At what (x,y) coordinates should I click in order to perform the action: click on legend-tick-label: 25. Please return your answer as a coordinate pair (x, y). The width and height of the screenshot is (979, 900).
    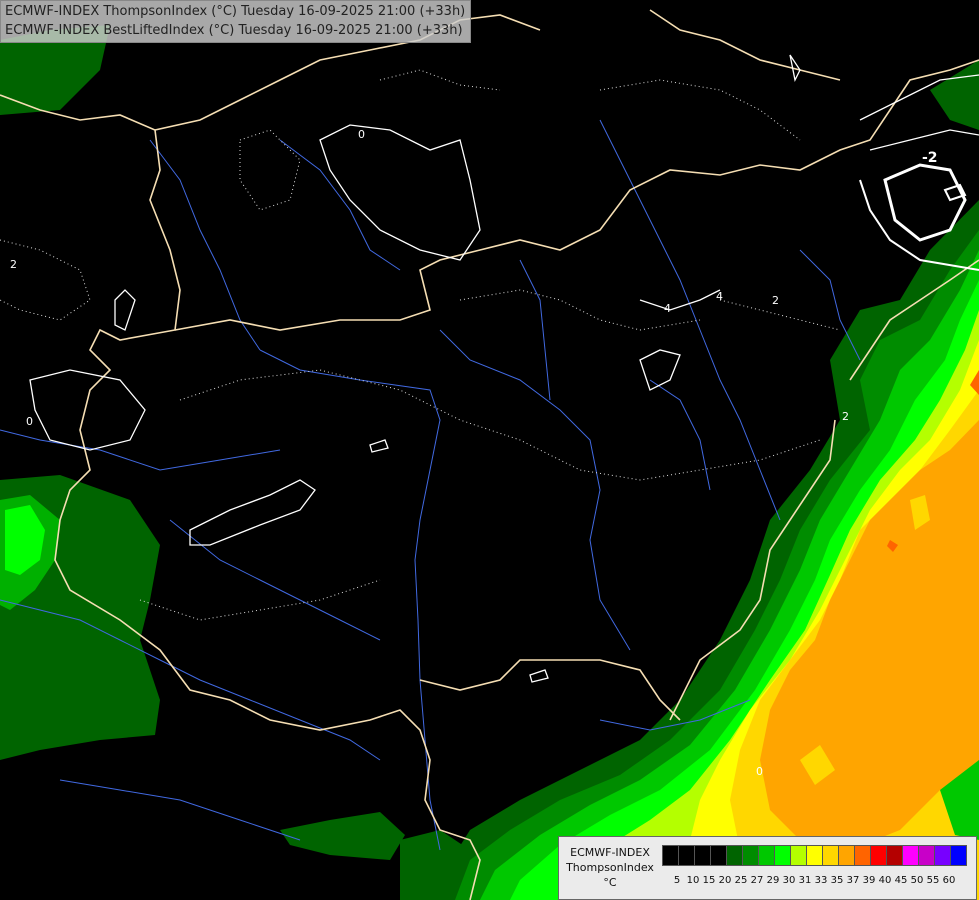
    Looking at the image, I should click on (741, 880).